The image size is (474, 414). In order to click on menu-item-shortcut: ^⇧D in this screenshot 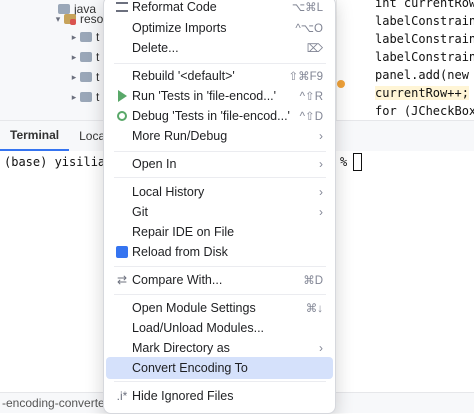, I will do `click(311, 117)`.